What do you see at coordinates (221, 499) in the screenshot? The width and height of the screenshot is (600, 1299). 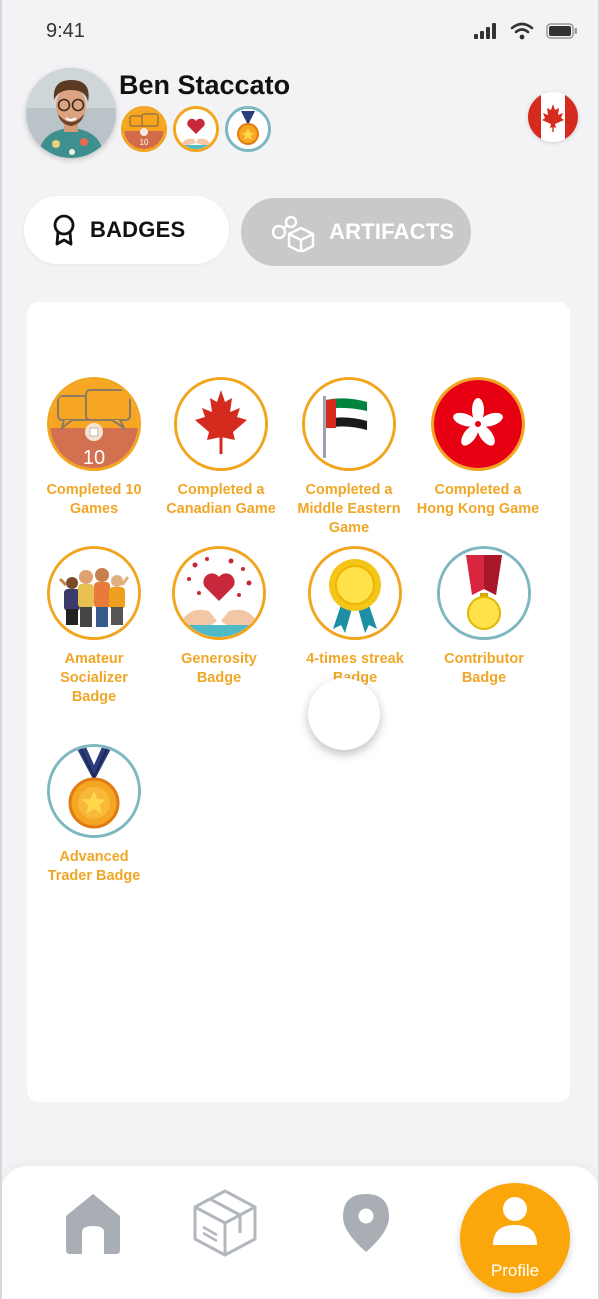 I see `badge-label: Completed a Canadian Game` at bounding box center [221, 499].